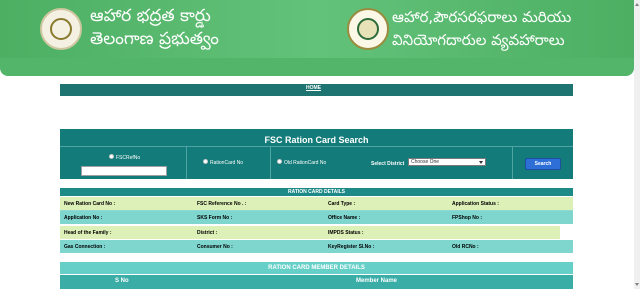 The height and width of the screenshot is (289, 640). I want to click on application-no-label: Application No :, so click(83, 218).